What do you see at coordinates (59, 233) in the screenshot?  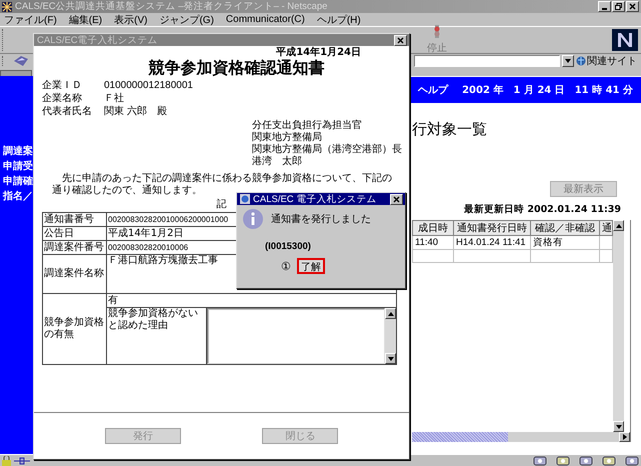 I see `row-label: 公告日` at bounding box center [59, 233].